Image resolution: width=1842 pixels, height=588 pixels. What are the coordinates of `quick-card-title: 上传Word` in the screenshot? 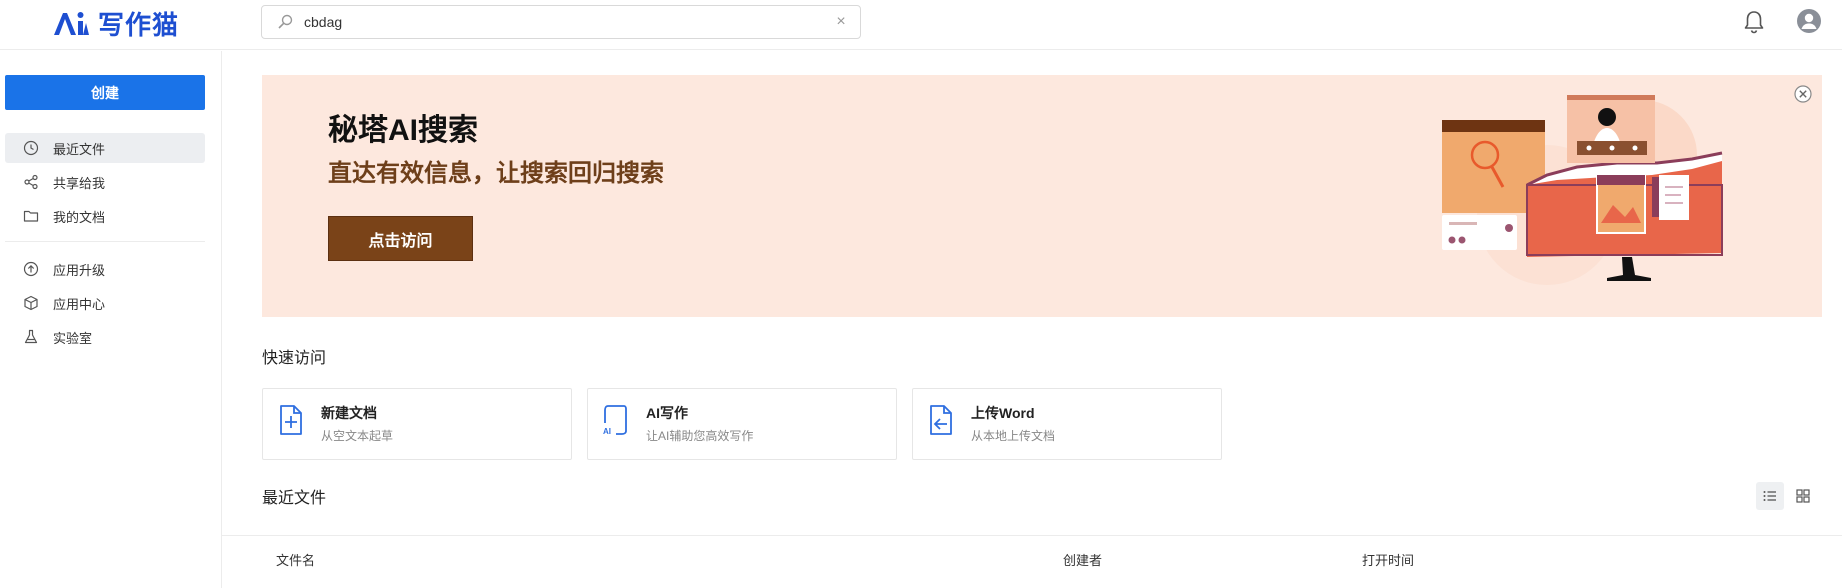 It's located at (1003, 413).